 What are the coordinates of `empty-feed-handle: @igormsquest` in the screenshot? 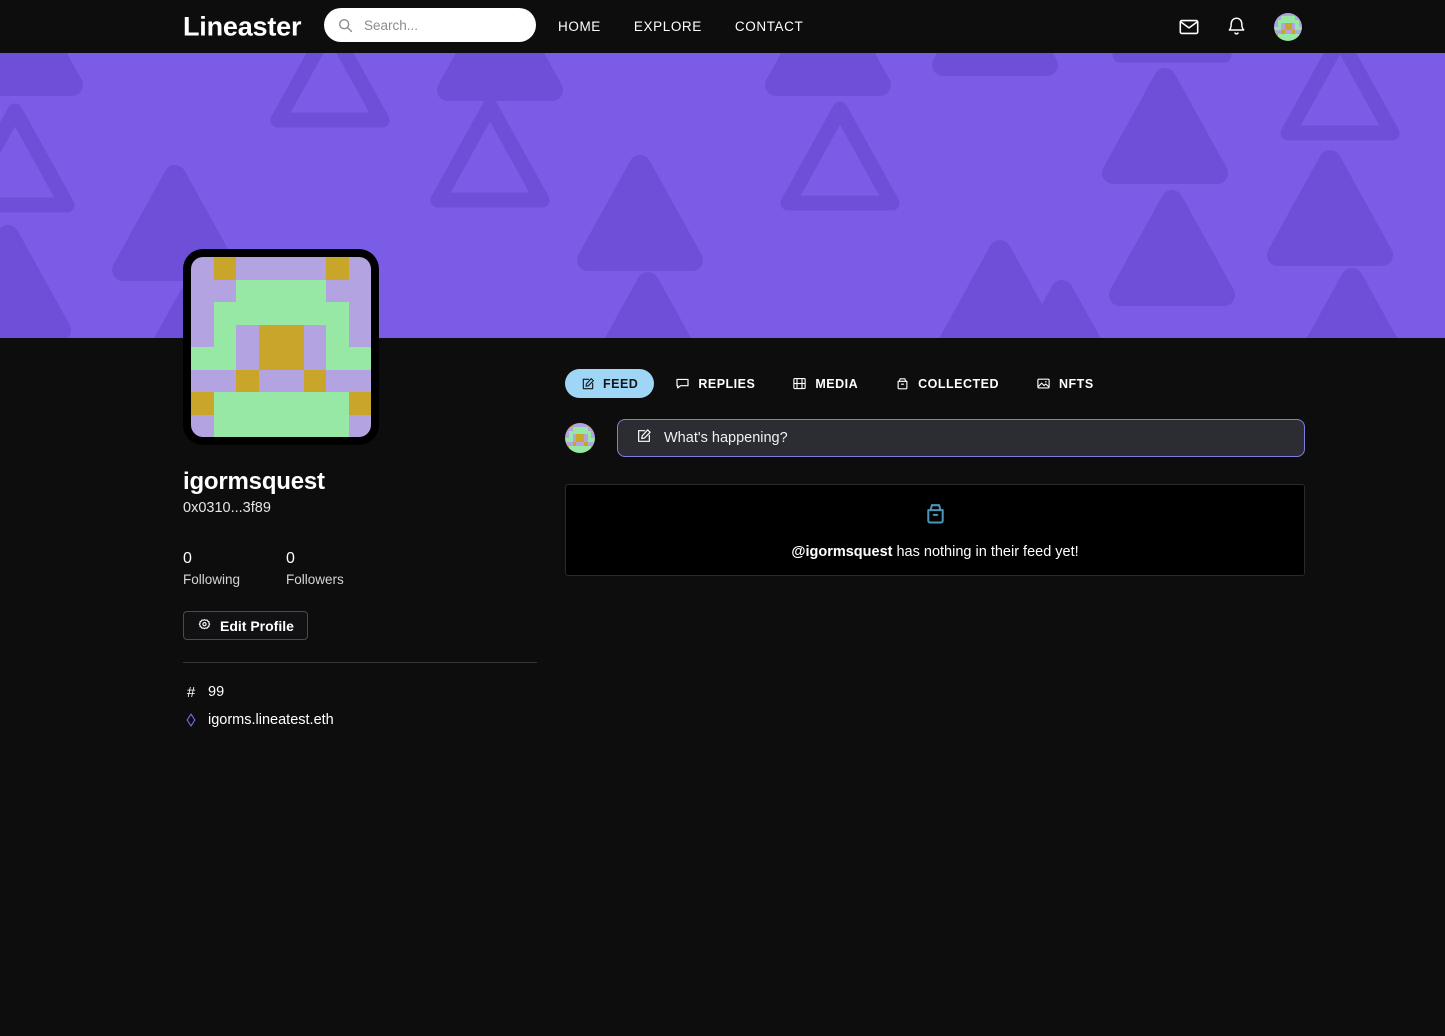 It's located at (842, 552).